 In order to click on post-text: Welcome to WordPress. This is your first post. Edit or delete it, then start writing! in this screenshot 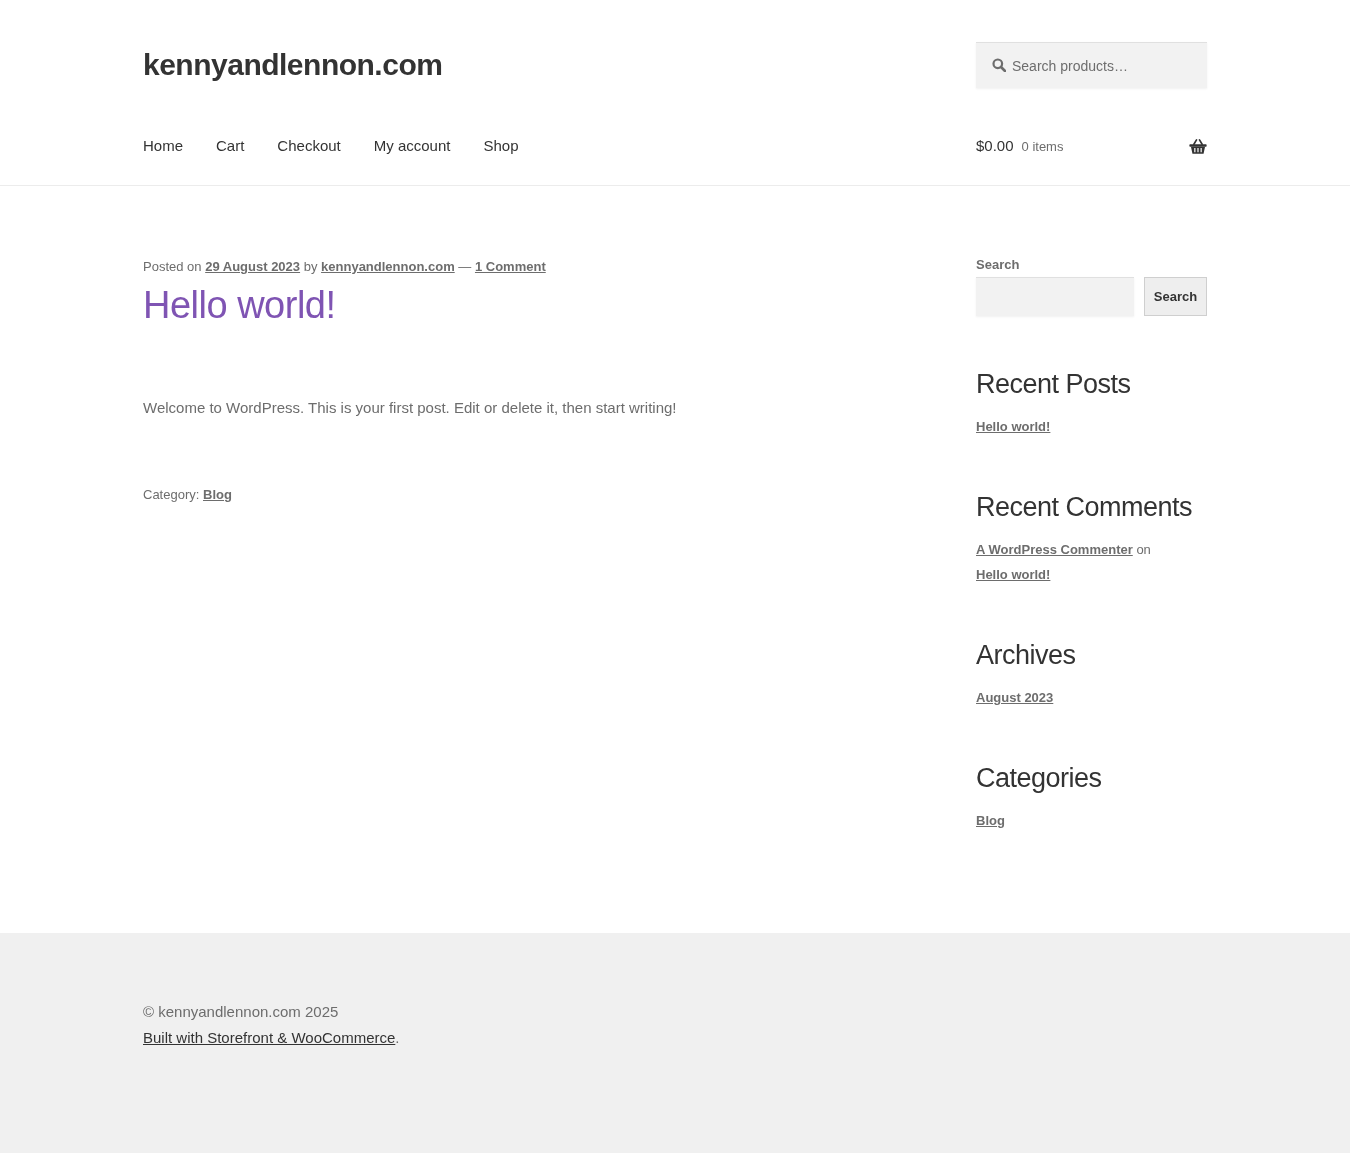, I will do `click(410, 408)`.